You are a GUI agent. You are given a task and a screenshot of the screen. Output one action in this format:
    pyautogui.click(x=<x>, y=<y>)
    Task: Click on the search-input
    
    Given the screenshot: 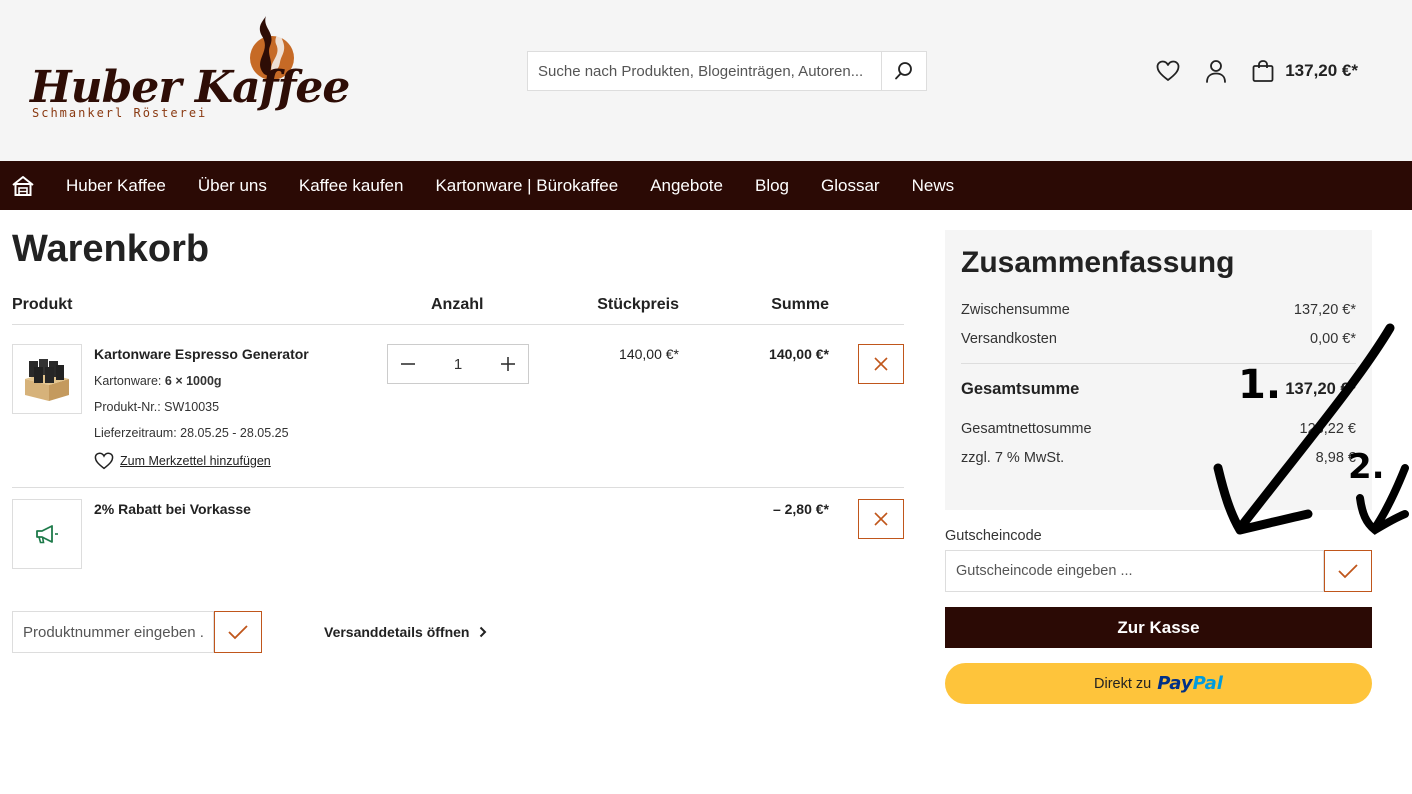 What is the action you would take?
    pyautogui.click(x=704, y=71)
    